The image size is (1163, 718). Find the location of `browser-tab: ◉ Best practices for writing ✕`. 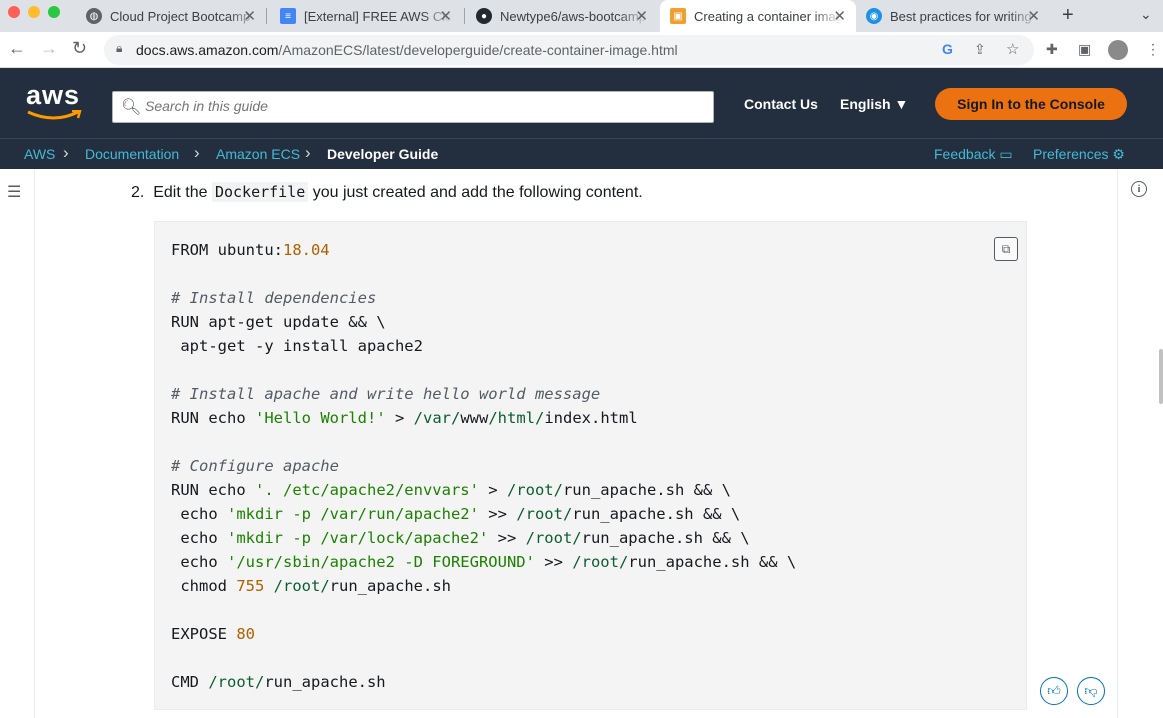

browser-tab: ◉ Best practices for writing ✕ is located at coordinates (953, 16).